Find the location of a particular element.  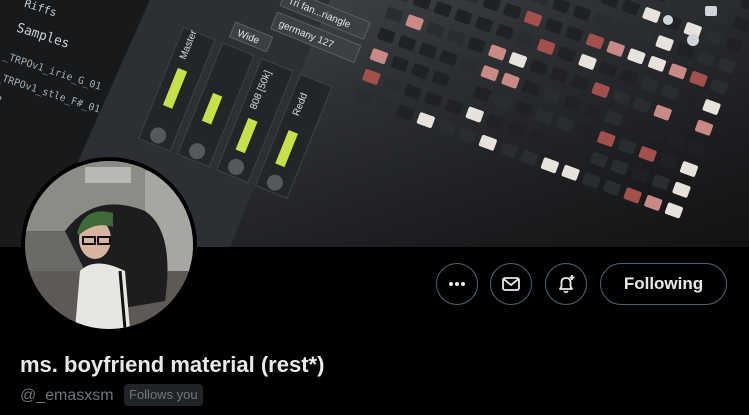

following-button: Following is located at coordinates (663, 284).